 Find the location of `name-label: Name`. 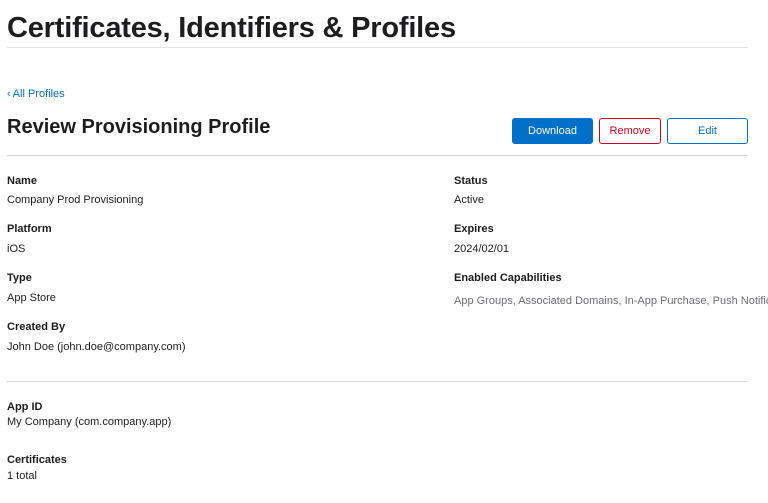

name-label: Name is located at coordinates (22, 181).